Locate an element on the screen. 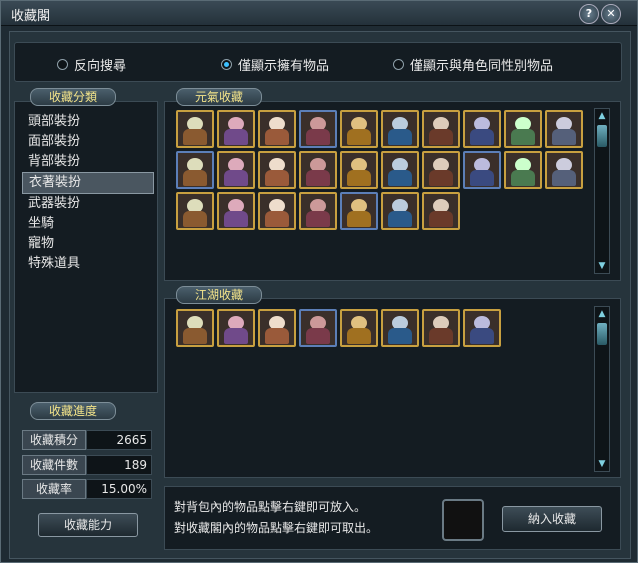 The image size is (638, 563). hint-take-out: 對收藏閣內的物品點擊右鍵即可取出。 is located at coordinates (276, 528).